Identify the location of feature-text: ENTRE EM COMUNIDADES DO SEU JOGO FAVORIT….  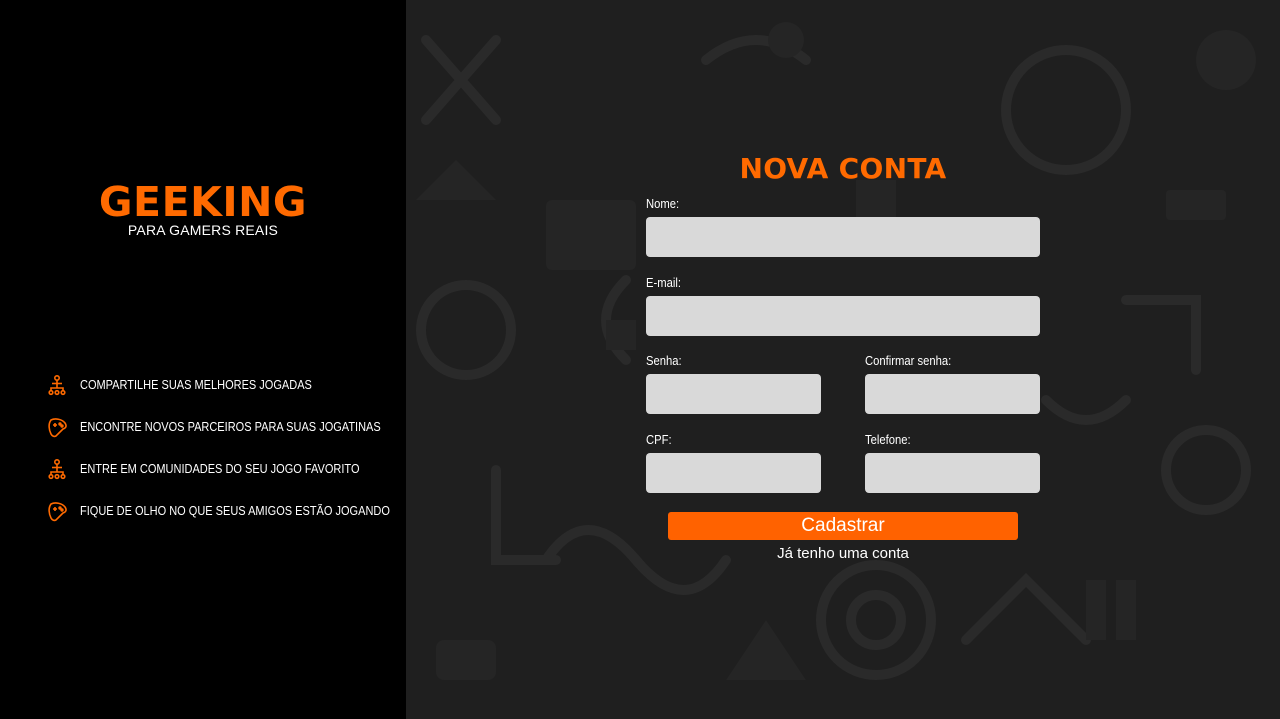
(220, 469).